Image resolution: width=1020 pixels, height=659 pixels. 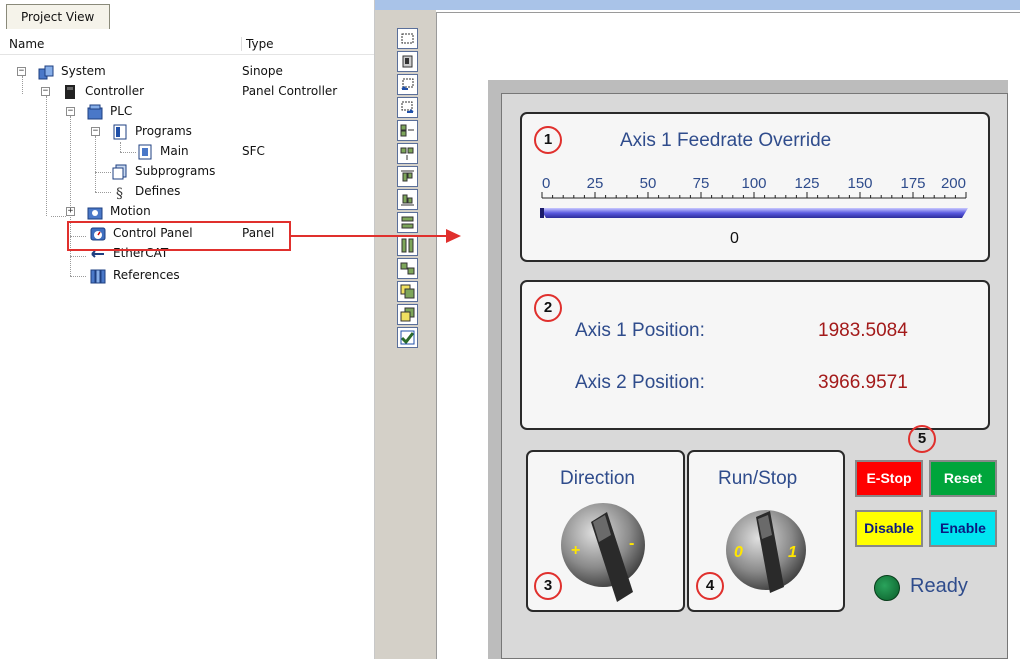 What do you see at coordinates (187, 92) in the screenshot?
I see `tree-item-controller: − Controller Panel Controller` at bounding box center [187, 92].